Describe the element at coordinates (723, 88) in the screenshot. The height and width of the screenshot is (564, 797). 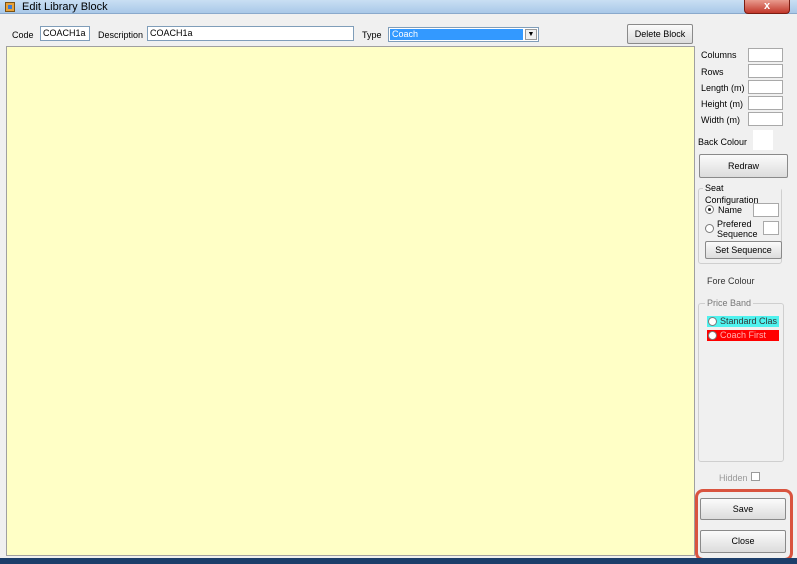
I see `length-label: Length (m)` at that location.